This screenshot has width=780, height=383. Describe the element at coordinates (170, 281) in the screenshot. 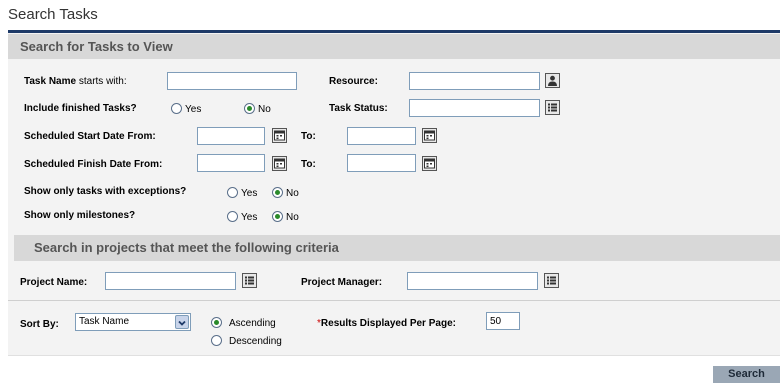

I see `project-name-input` at that location.